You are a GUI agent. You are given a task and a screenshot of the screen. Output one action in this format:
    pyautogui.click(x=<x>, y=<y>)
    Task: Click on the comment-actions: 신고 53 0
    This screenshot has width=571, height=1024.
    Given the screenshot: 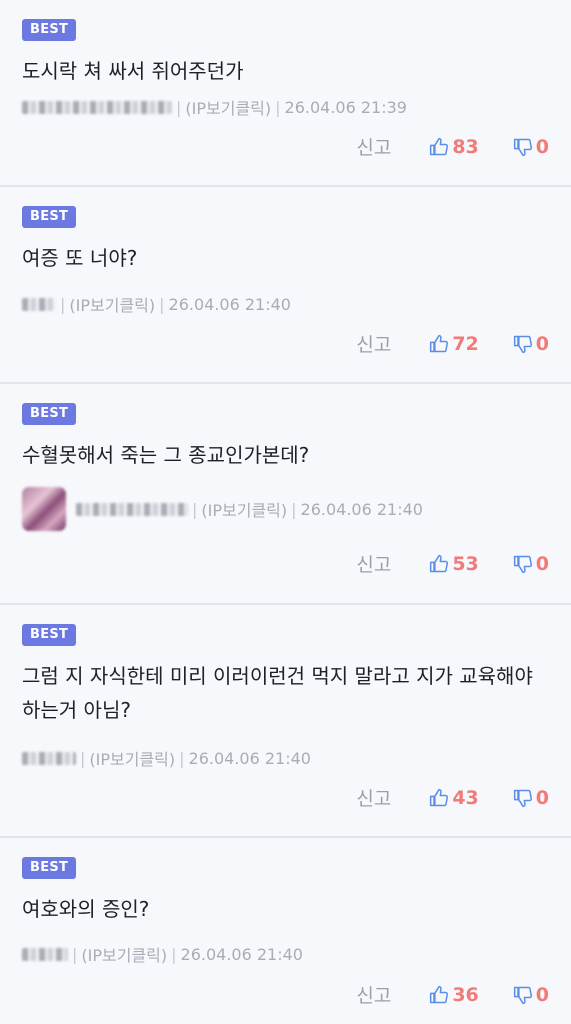 What is the action you would take?
    pyautogui.click(x=452, y=563)
    